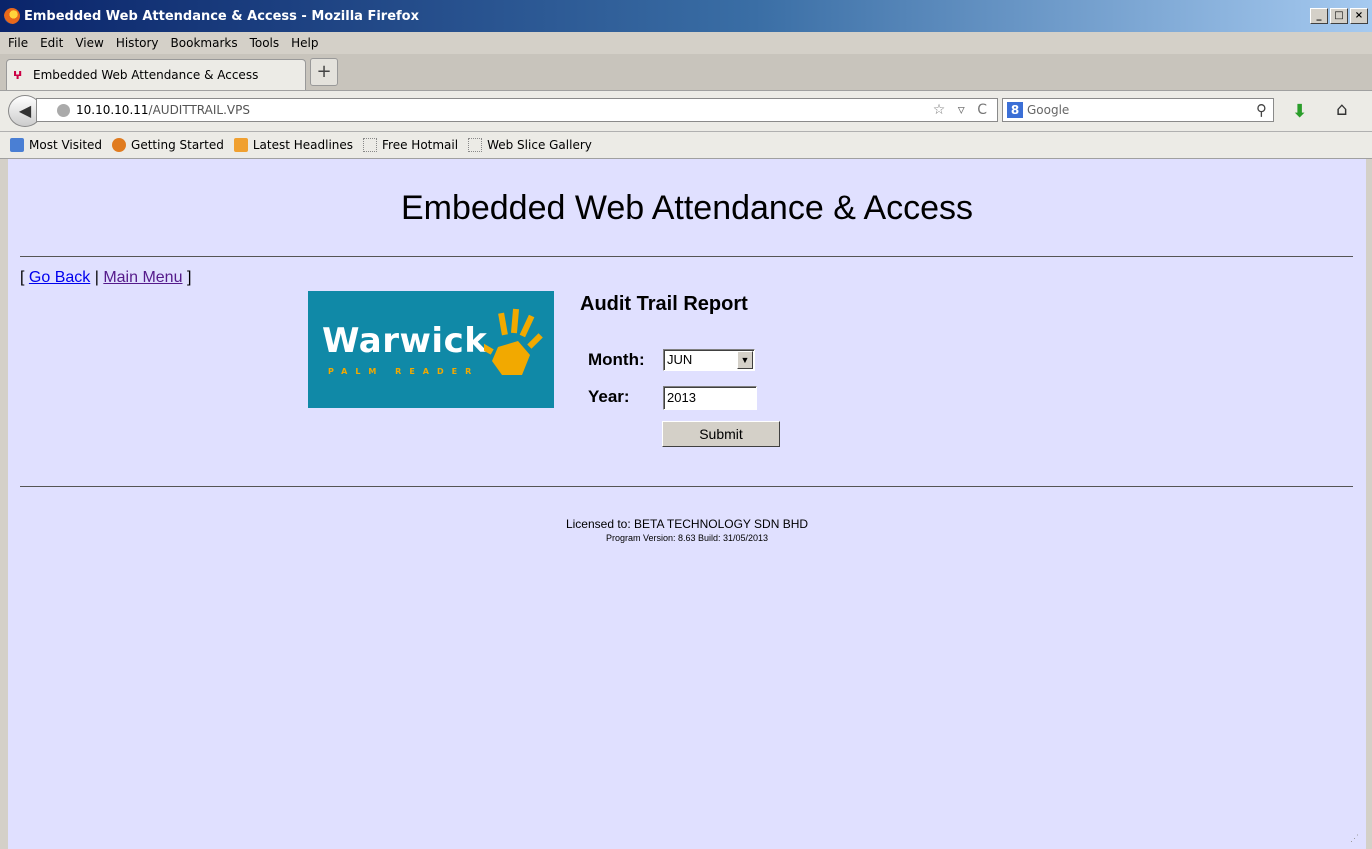 This screenshot has width=1372, height=849. Describe the element at coordinates (513, 341) in the screenshot. I see `palm-icon` at that location.